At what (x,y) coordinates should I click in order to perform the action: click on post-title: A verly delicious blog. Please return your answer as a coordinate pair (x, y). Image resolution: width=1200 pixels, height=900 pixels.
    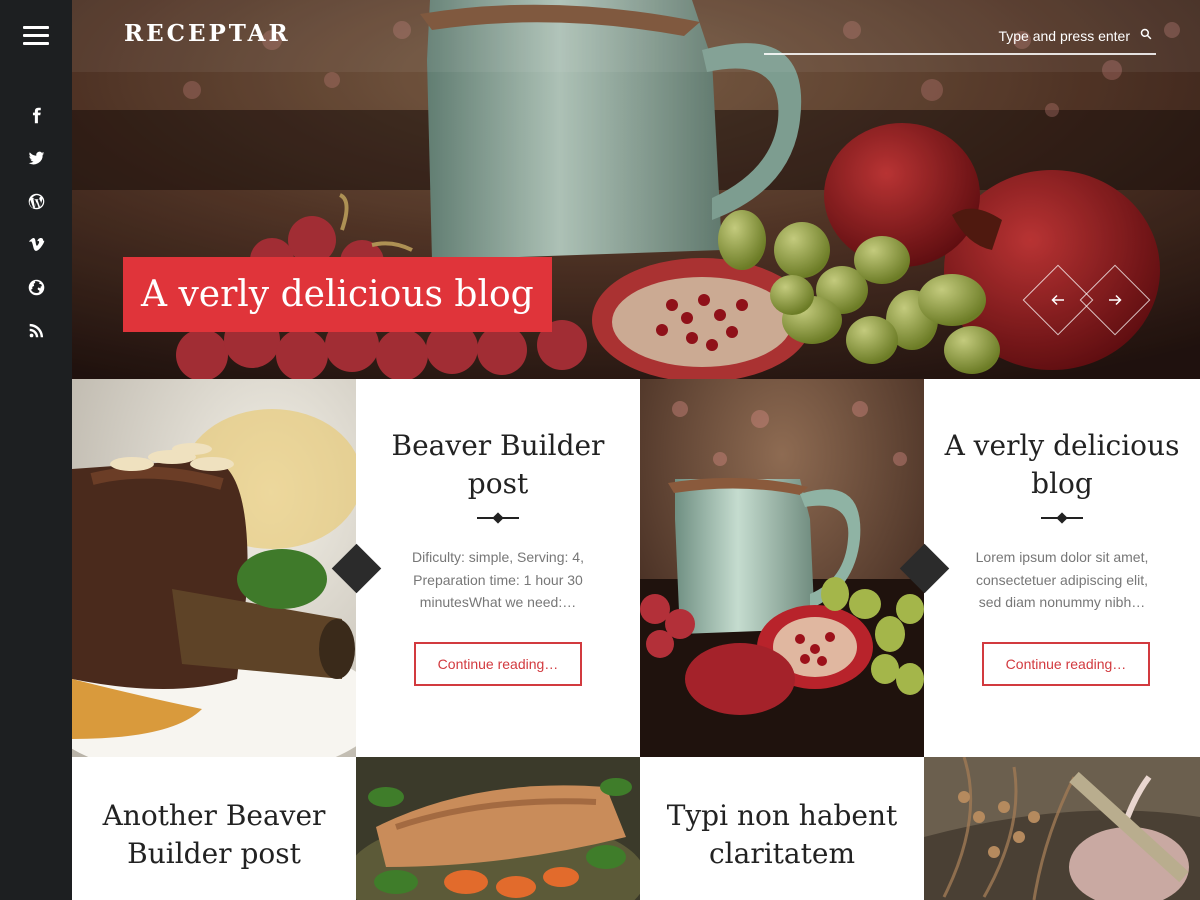
    Looking at the image, I should click on (1062, 465).